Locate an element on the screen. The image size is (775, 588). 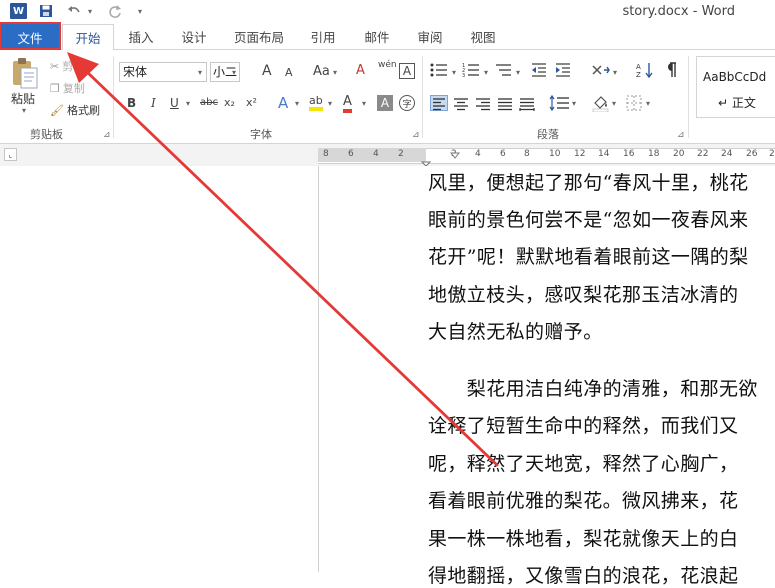
bold-button: B is located at coordinates (131, 103).